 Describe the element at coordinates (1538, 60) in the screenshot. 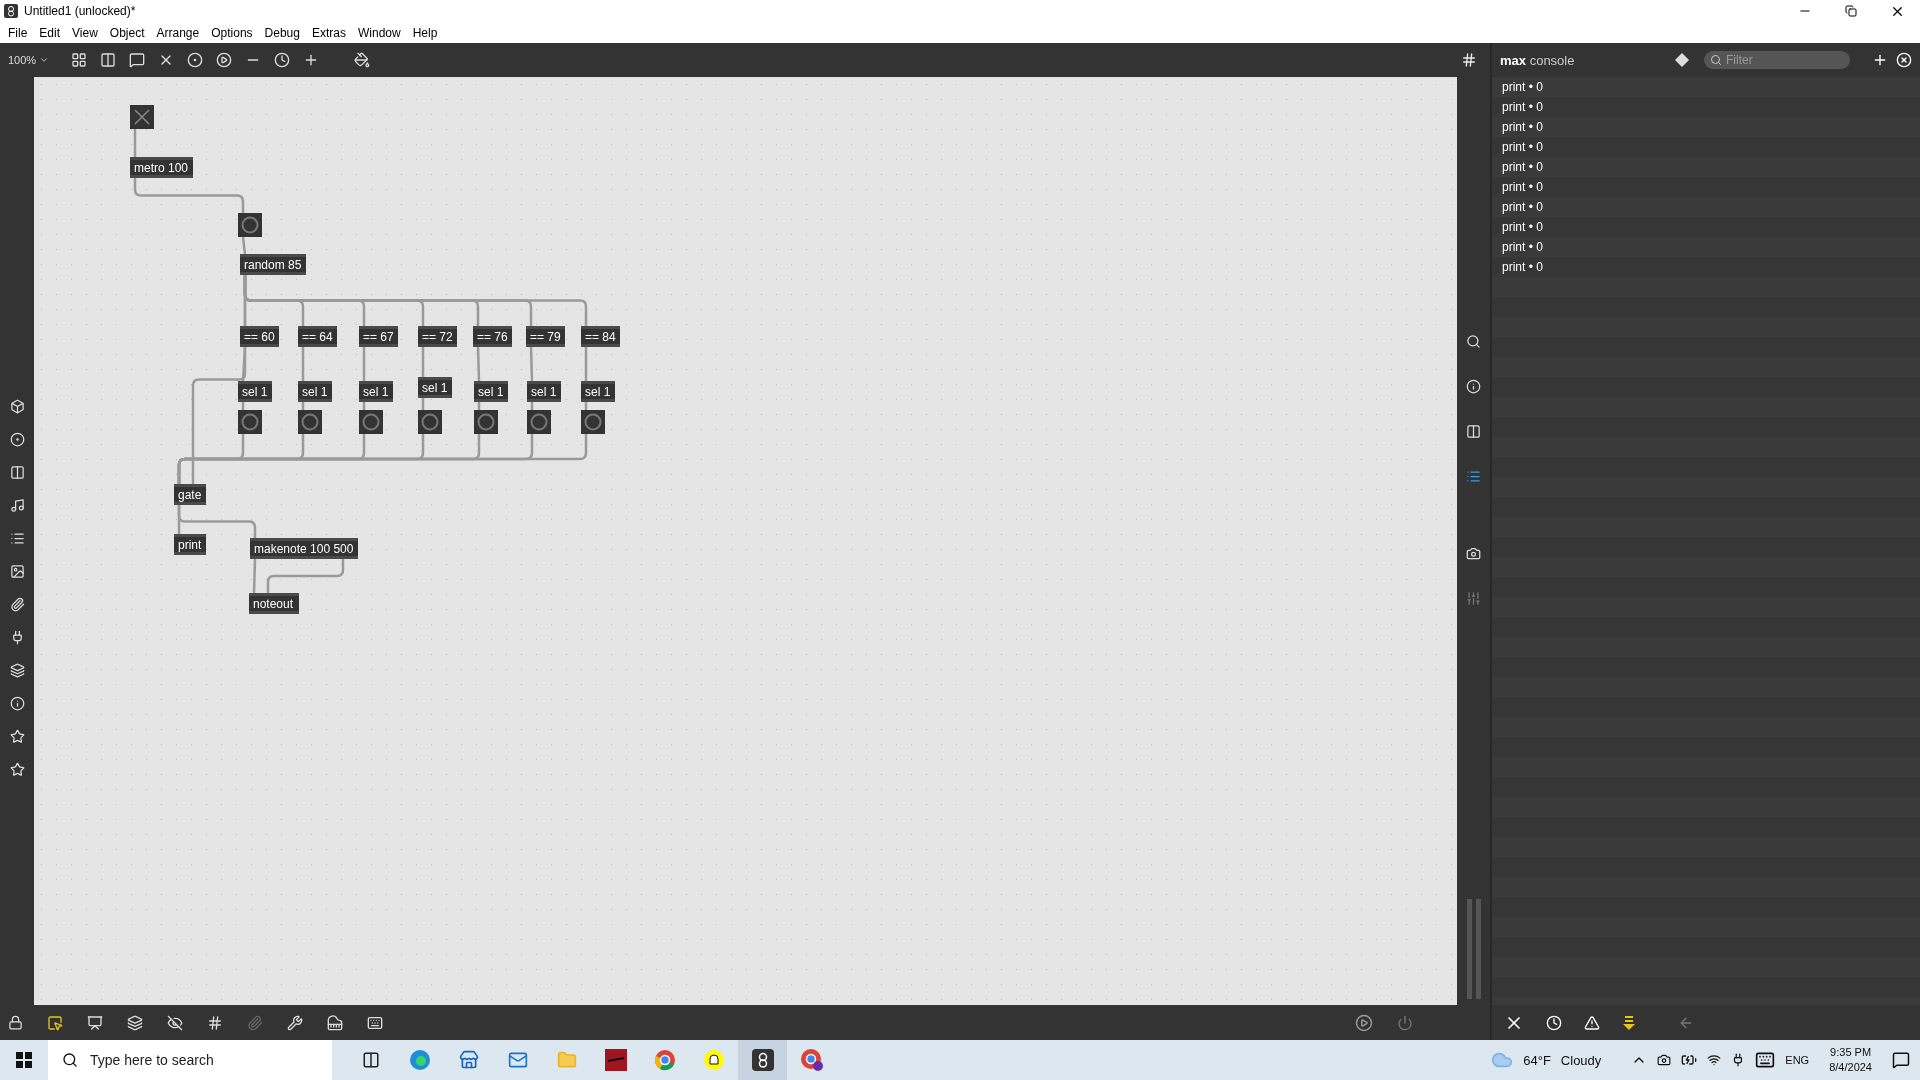

I see `console-title: max console` at that location.